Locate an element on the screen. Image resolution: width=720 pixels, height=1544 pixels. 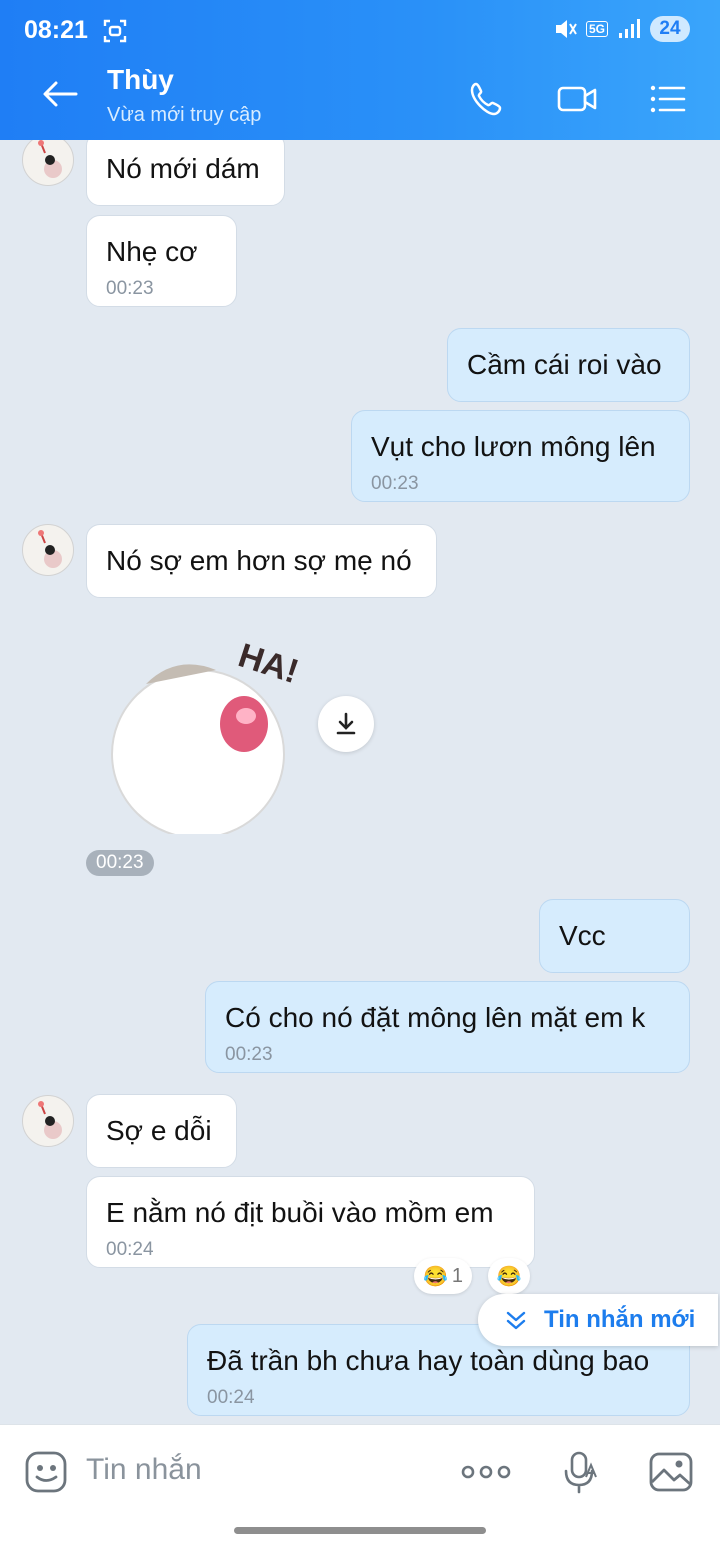
status-icons: 5G 24 is located at coordinates (621, 29).